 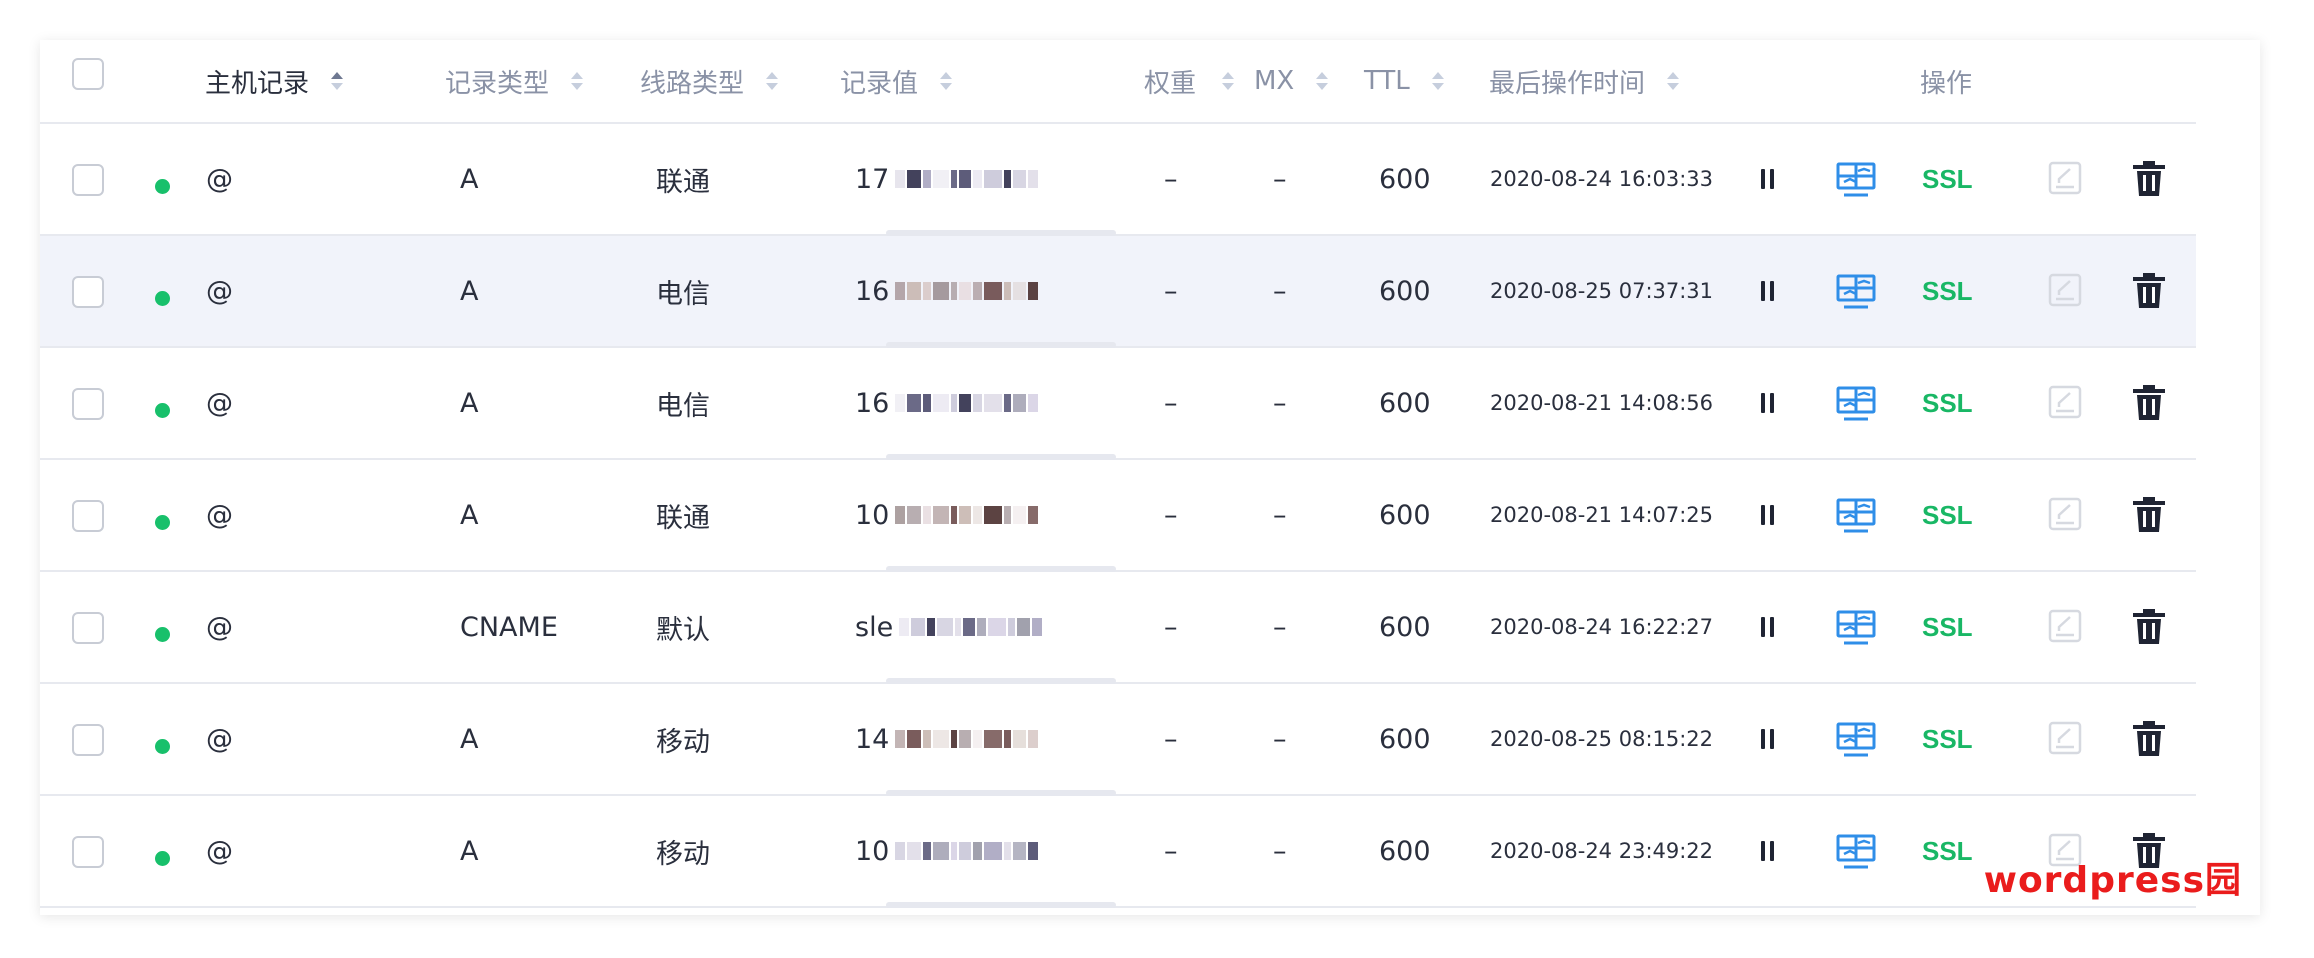 I want to click on header-updated-label: 最后操作时间, so click(x=1567, y=83).